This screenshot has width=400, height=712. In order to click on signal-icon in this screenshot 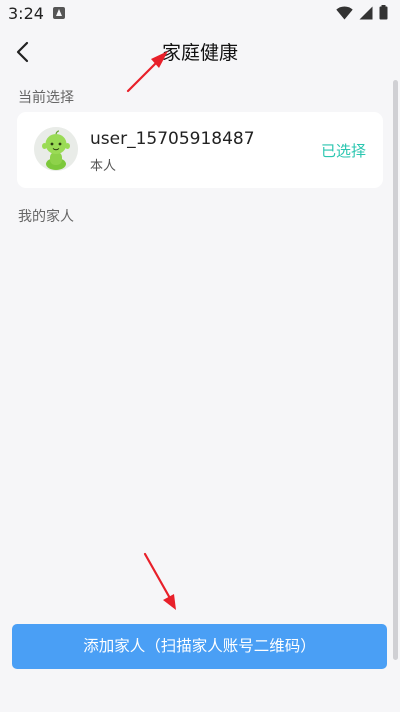, I will do `click(366, 12)`.